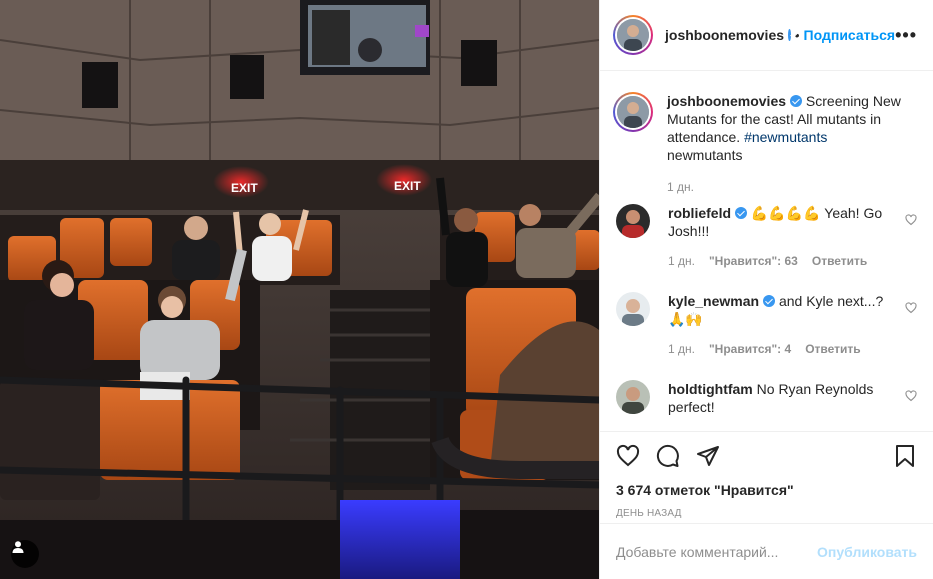  I want to click on caption-avatar-image, so click(633, 112).